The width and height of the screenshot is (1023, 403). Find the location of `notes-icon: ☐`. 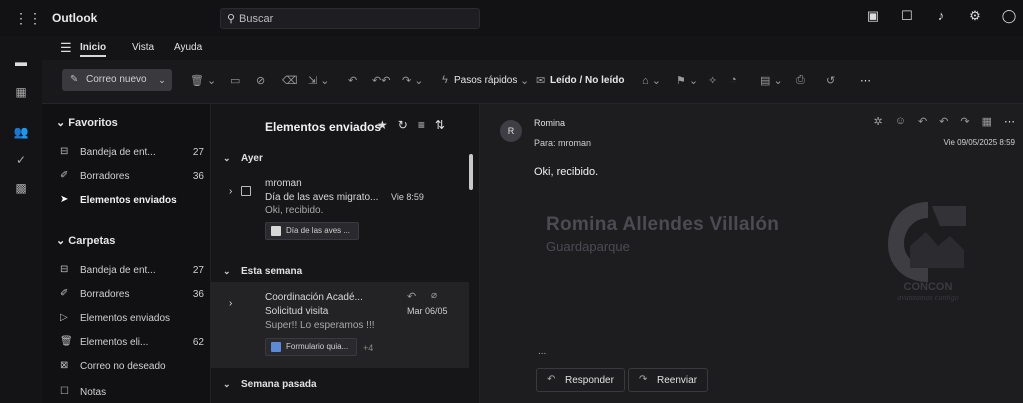

notes-icon: ☐ is located at coordinates (64, 391).